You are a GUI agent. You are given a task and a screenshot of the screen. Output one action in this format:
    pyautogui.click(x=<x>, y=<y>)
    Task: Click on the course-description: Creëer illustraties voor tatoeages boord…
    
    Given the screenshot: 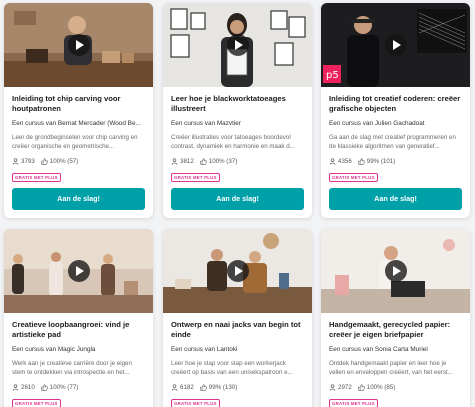 What is the action you would take?
    pyautogui.click(x=233, y=142)
    